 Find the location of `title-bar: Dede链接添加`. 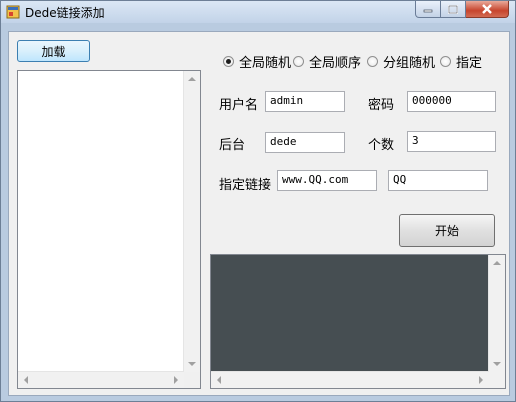

title-bar: Dede链接添加 is located at coordinates (258, 12).